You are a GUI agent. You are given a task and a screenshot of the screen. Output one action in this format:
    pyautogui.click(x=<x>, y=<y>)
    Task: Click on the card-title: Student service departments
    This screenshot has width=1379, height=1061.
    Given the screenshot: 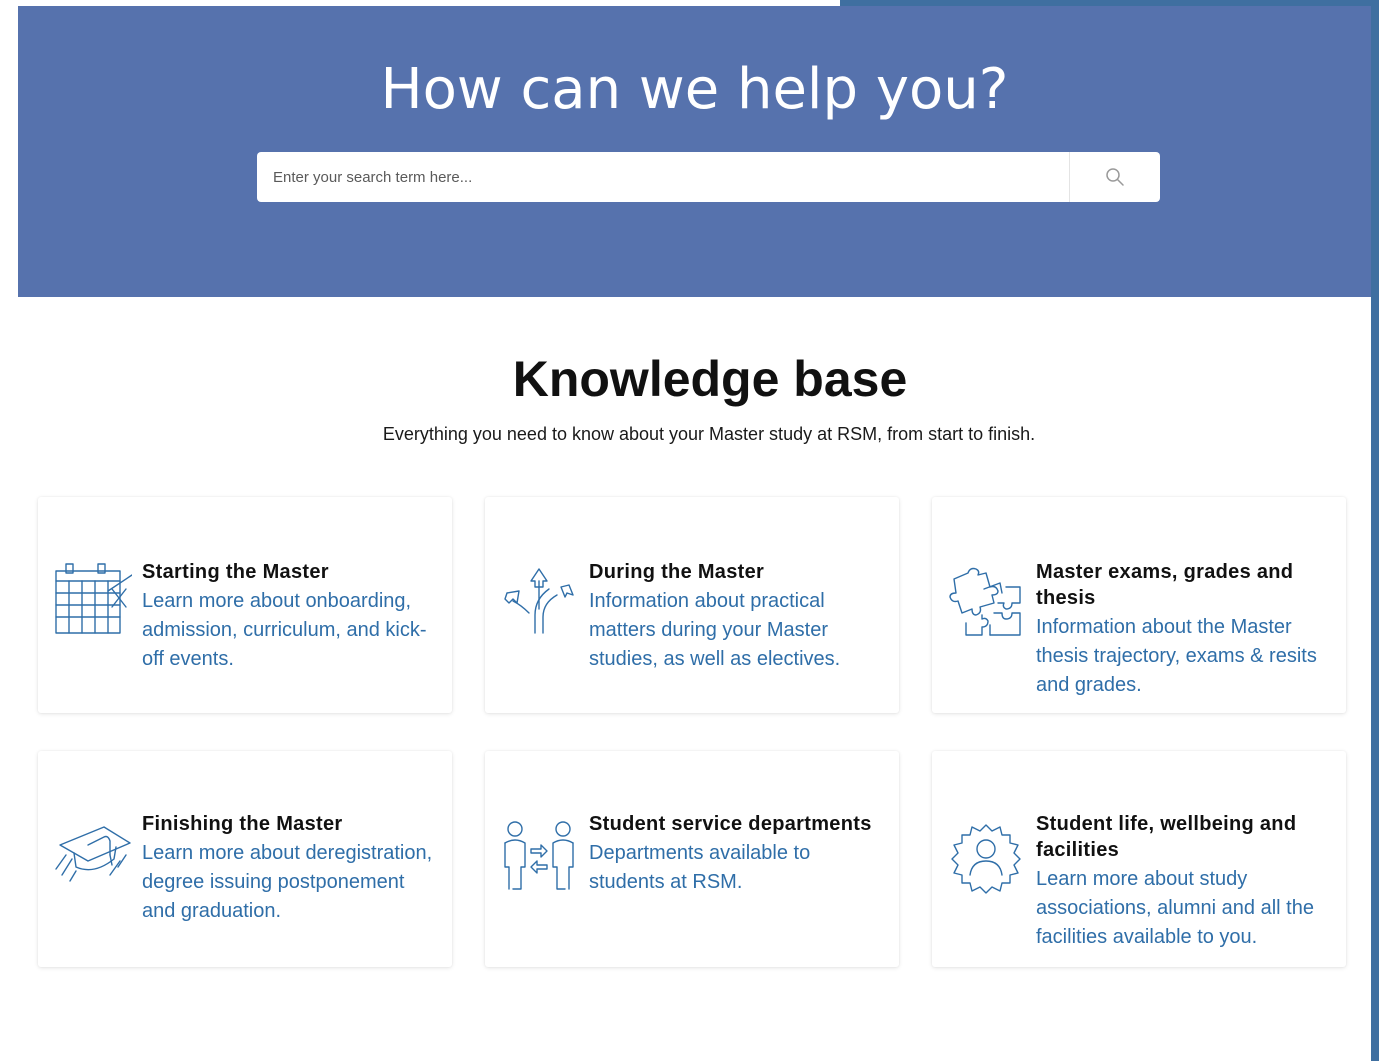 What is the action you would take?
    pyautogui.click(x=730, y=824)
    